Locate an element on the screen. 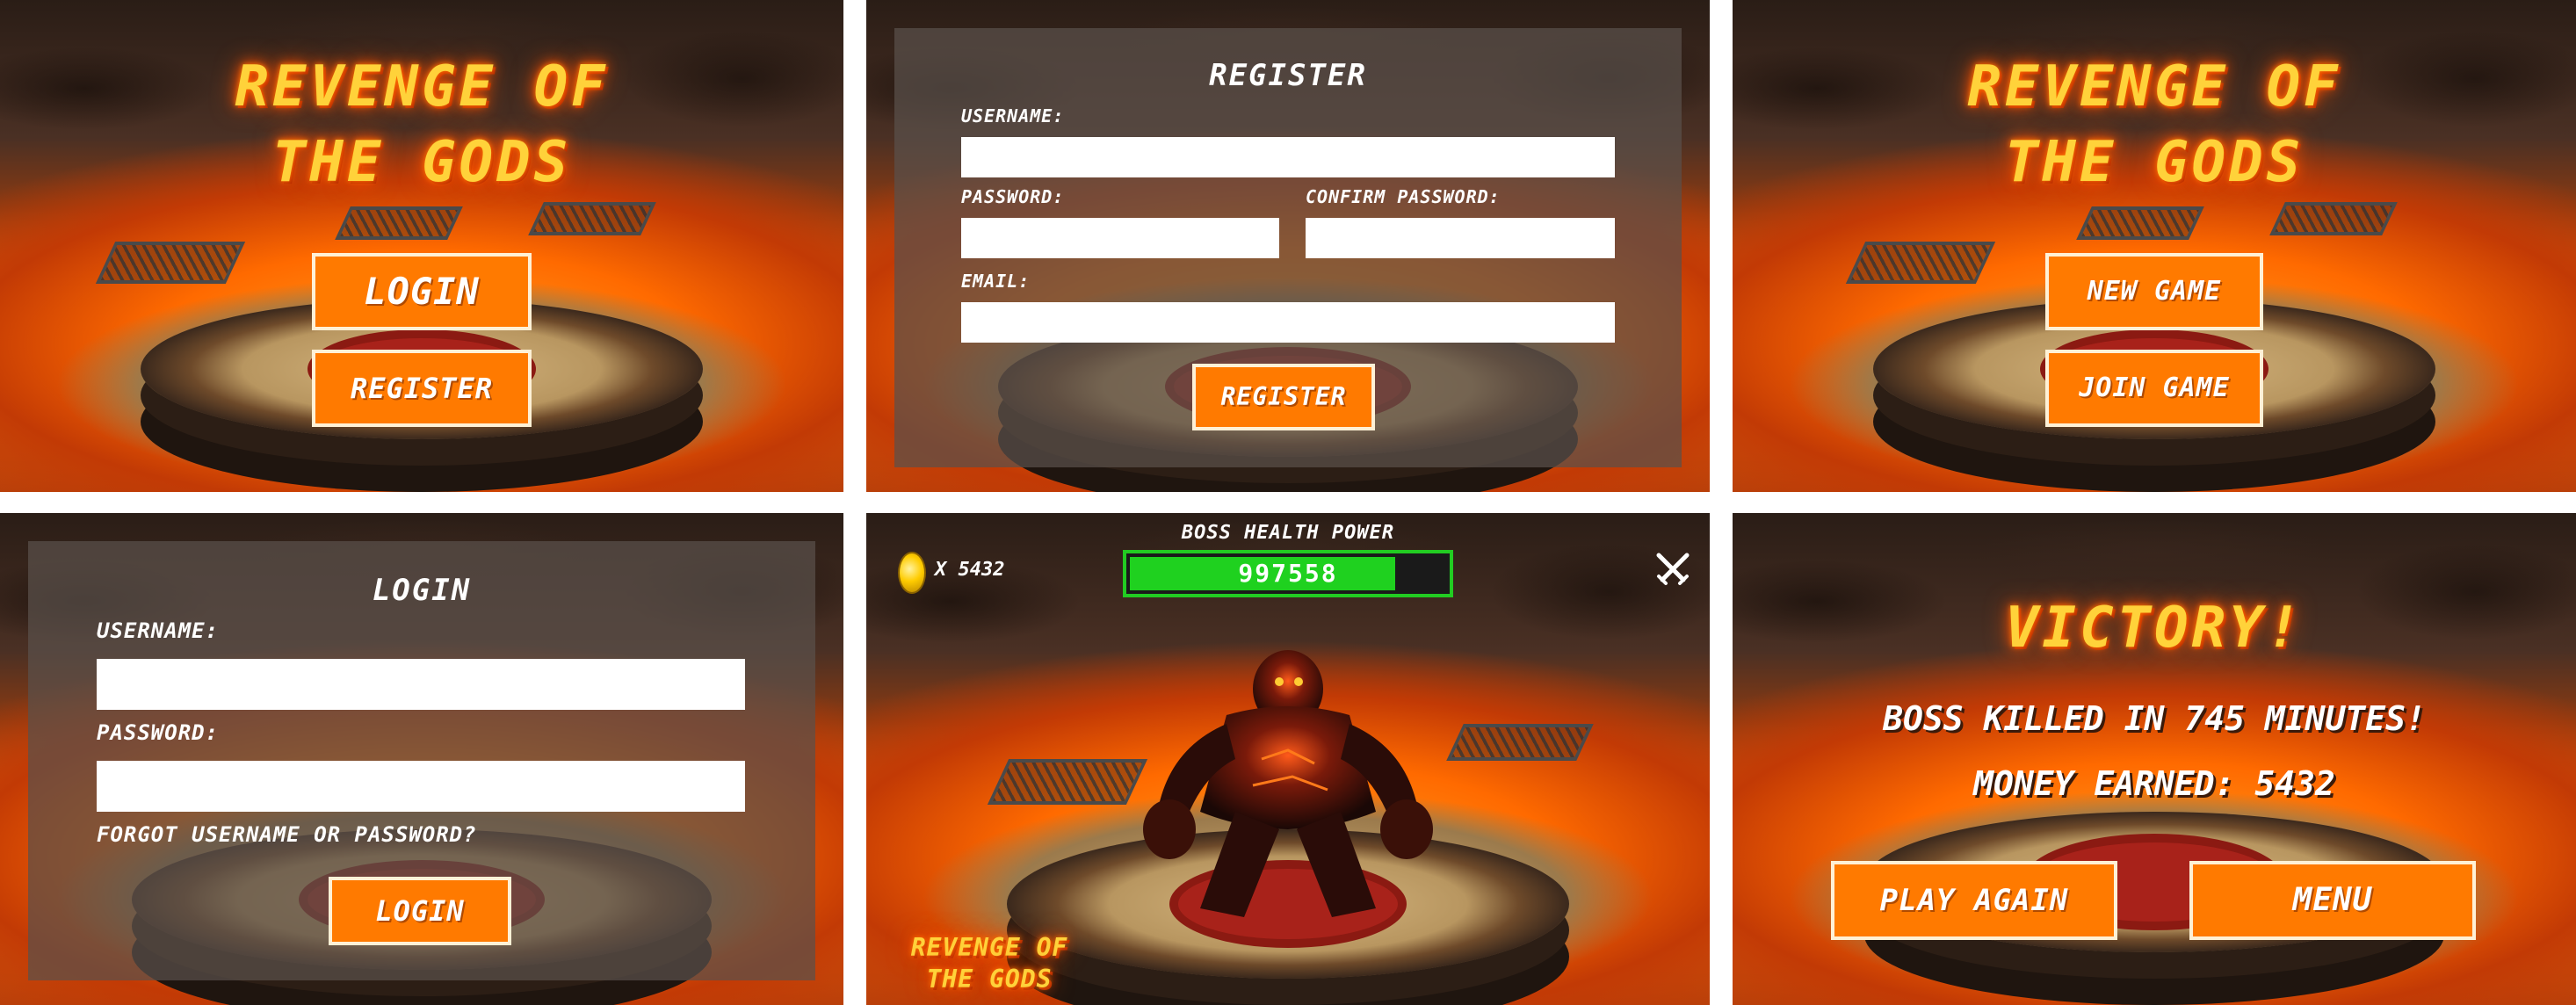 This screenshot has height=1005, width=2576. boss-health-value: 997558 is located at coordinates (1288, 573).